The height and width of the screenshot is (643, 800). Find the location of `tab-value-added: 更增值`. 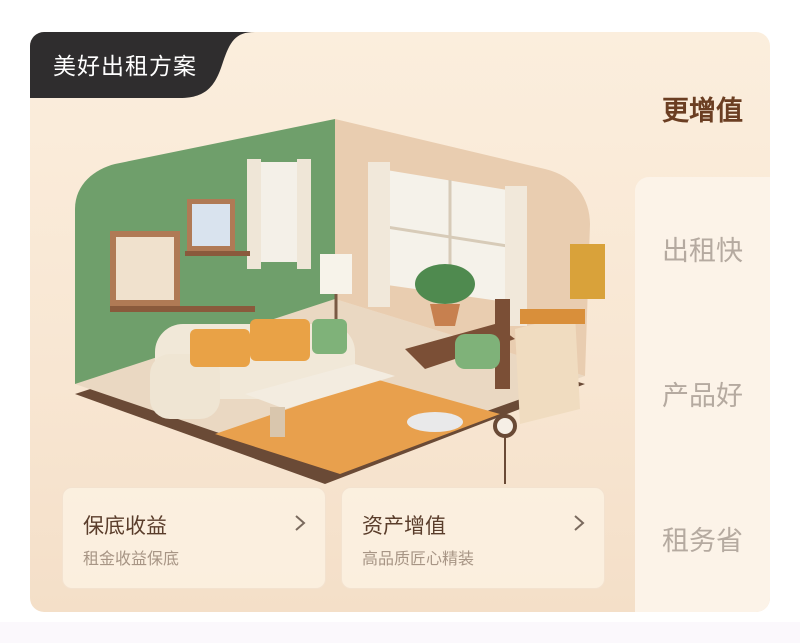

tab-value-added: 更增值 is located at coordinates (702, 108).